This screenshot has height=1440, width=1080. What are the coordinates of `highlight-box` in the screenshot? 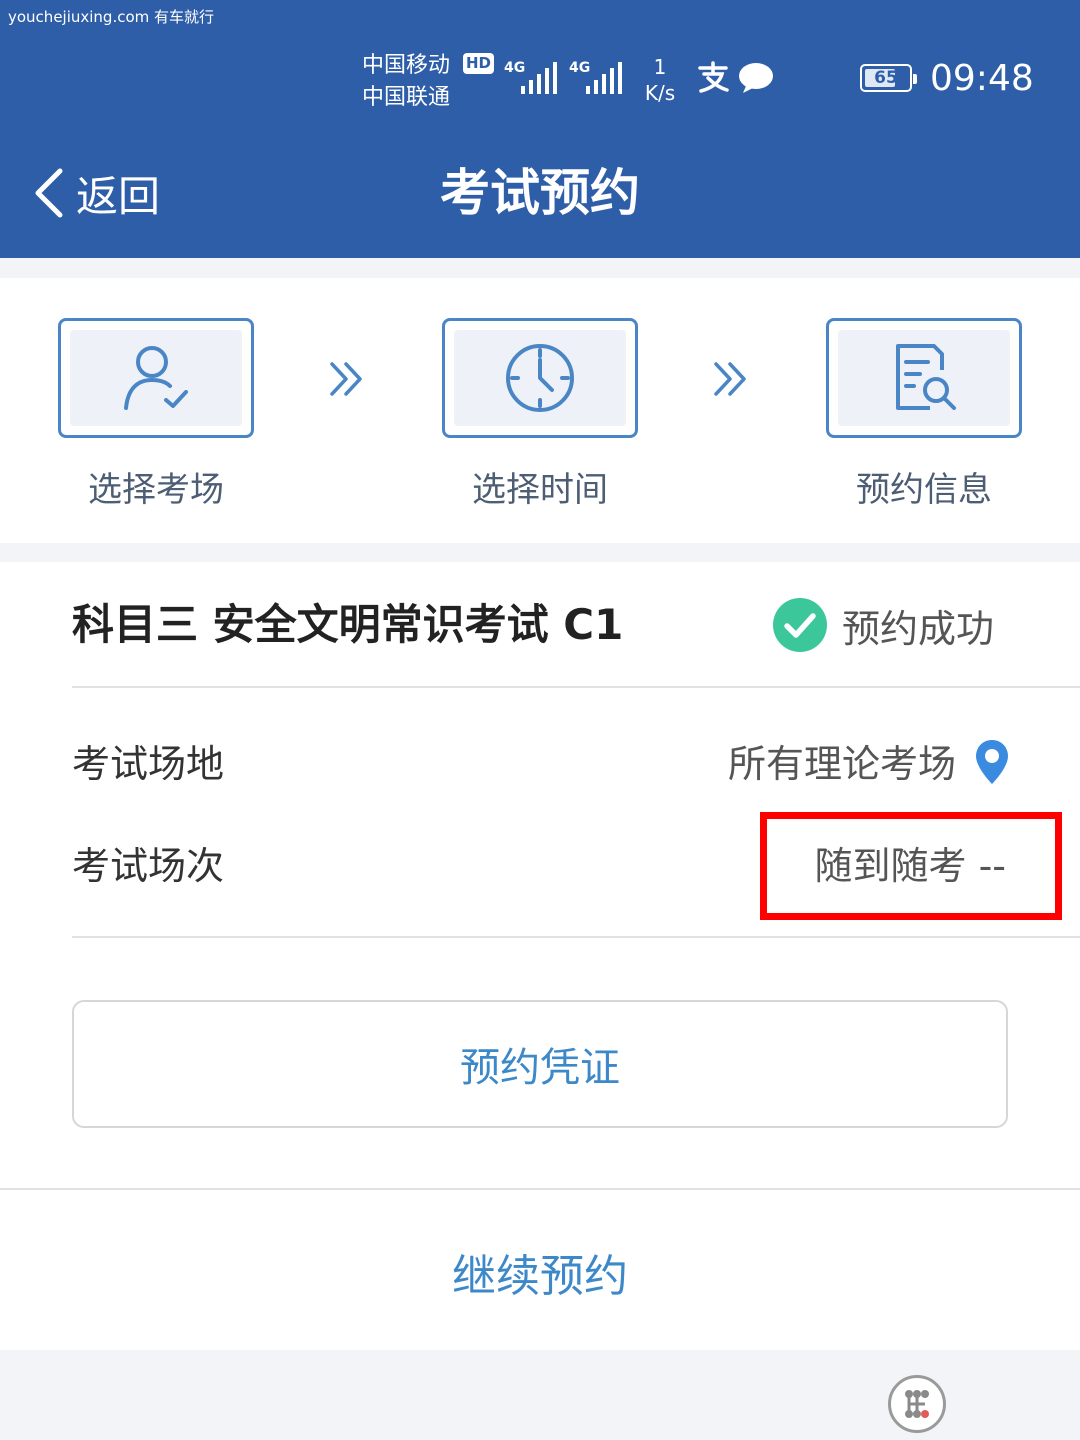 It's located at (911, 866).